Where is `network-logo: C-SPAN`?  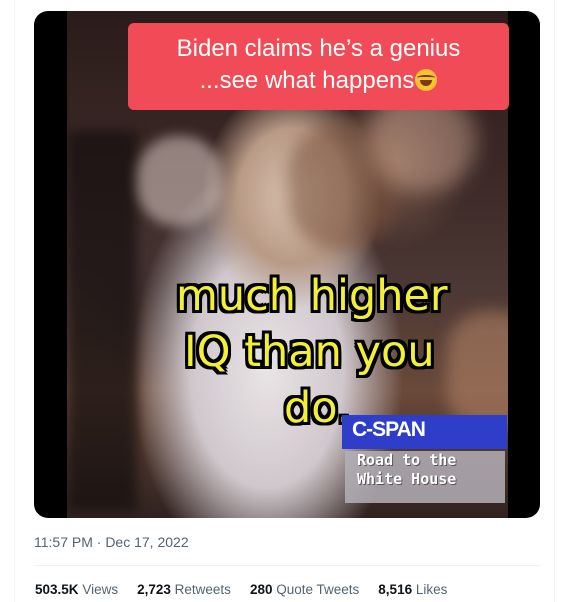
network-logo: C-SPAN is located at coordinates (389, 429).